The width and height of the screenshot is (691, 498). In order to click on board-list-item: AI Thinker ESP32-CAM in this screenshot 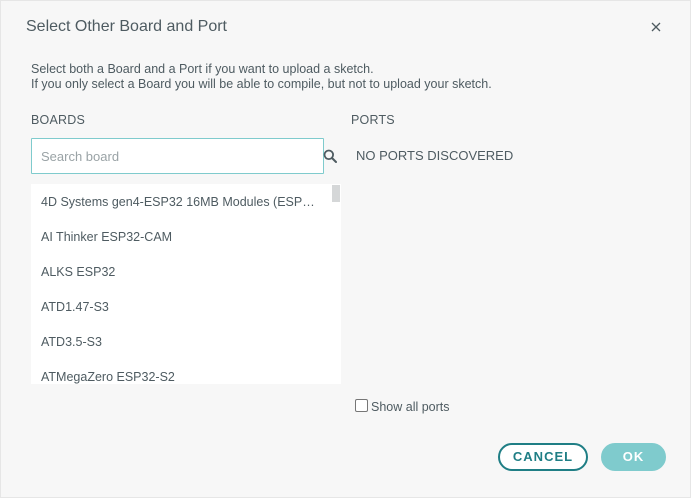, I will do `click(181, 237)`.